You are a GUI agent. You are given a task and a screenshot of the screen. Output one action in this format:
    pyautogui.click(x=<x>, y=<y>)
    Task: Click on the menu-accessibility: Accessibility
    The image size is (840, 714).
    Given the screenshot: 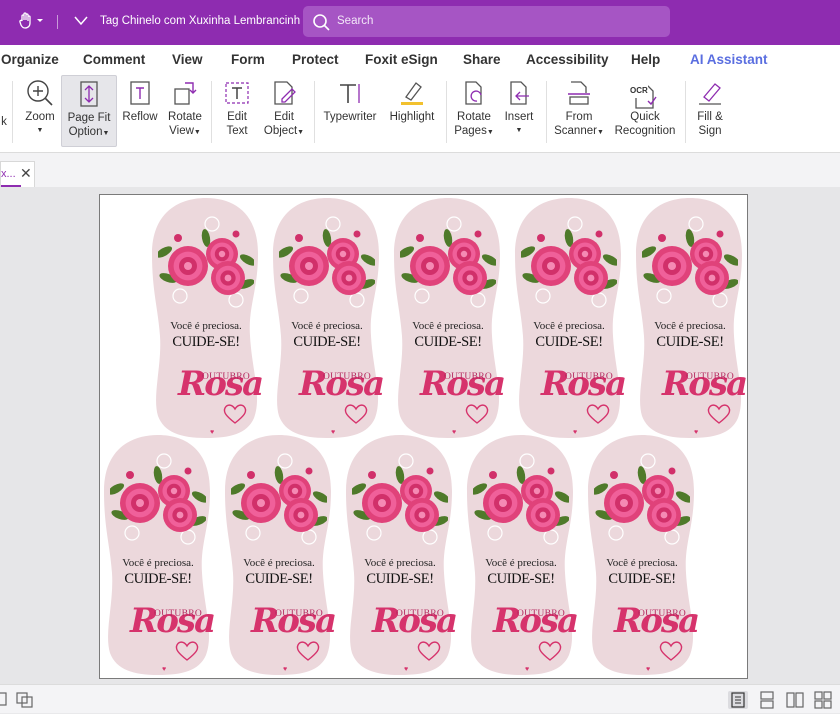 What is the action you would take?
    pyautogui.click(x=567, y=59)
    